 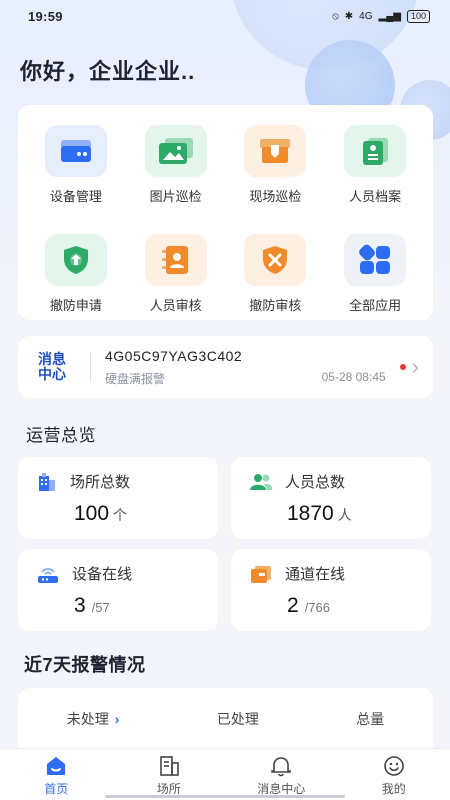 I want to click on stat-head: 人员总数, so click(x=331, y=481).